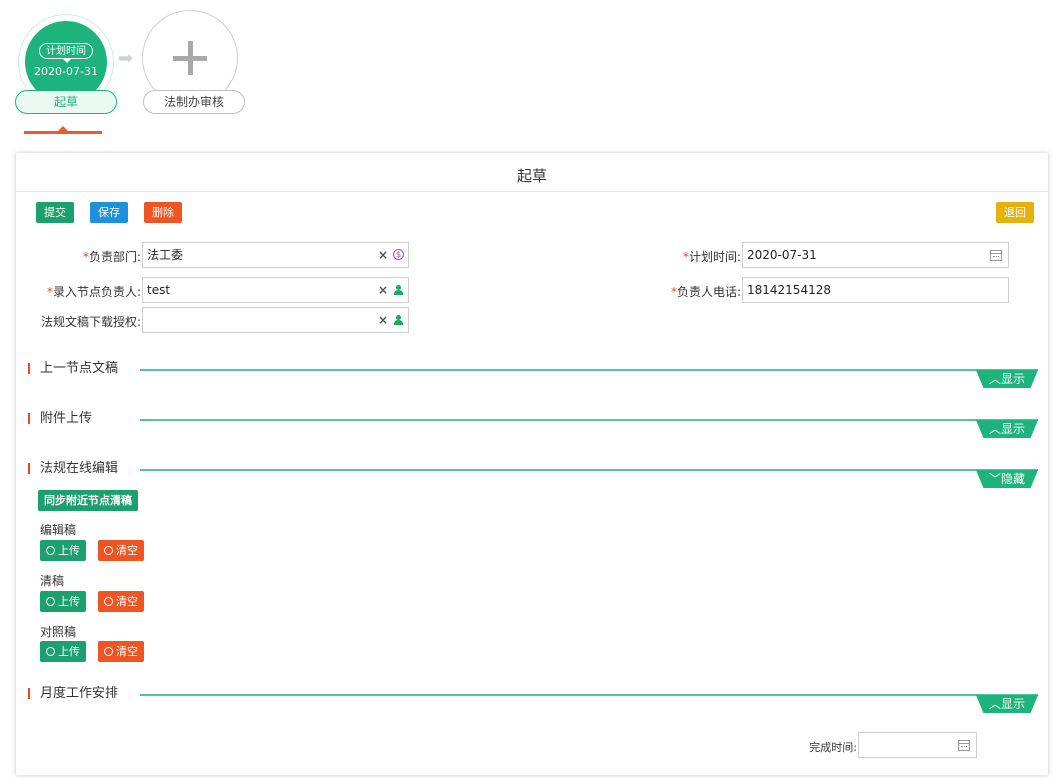 The width and height of the screenshot is (1058, 781). I want to click on node-owner-label-text: 录入节点负责人:, so click(96, 292).